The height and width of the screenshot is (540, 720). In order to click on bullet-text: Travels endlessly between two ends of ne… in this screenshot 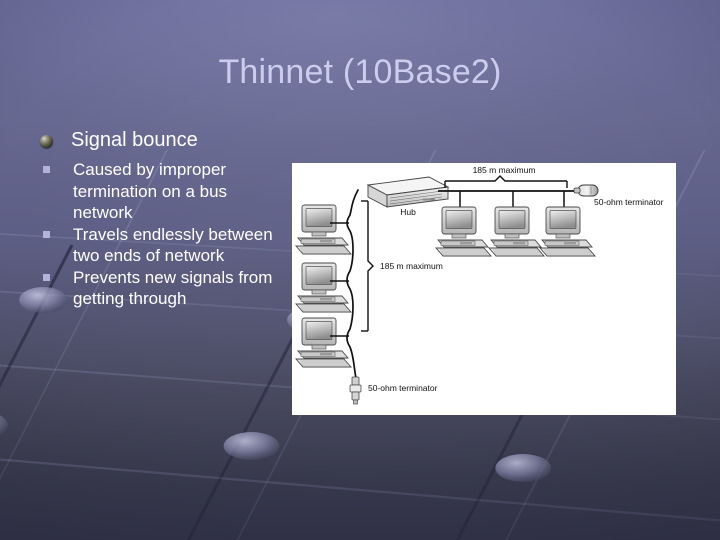, I will do `click(173, 245)`.